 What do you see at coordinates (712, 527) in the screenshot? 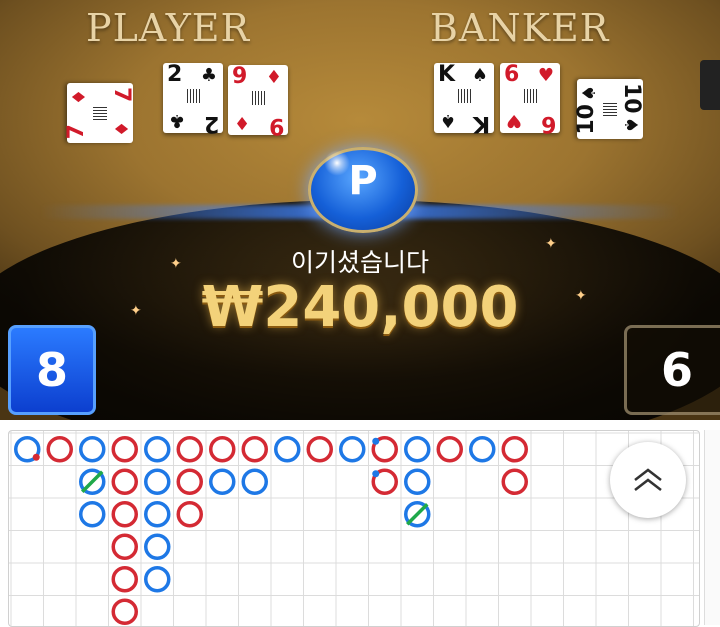
I see `secondary-road-edge` at bounding box center [712, 527].